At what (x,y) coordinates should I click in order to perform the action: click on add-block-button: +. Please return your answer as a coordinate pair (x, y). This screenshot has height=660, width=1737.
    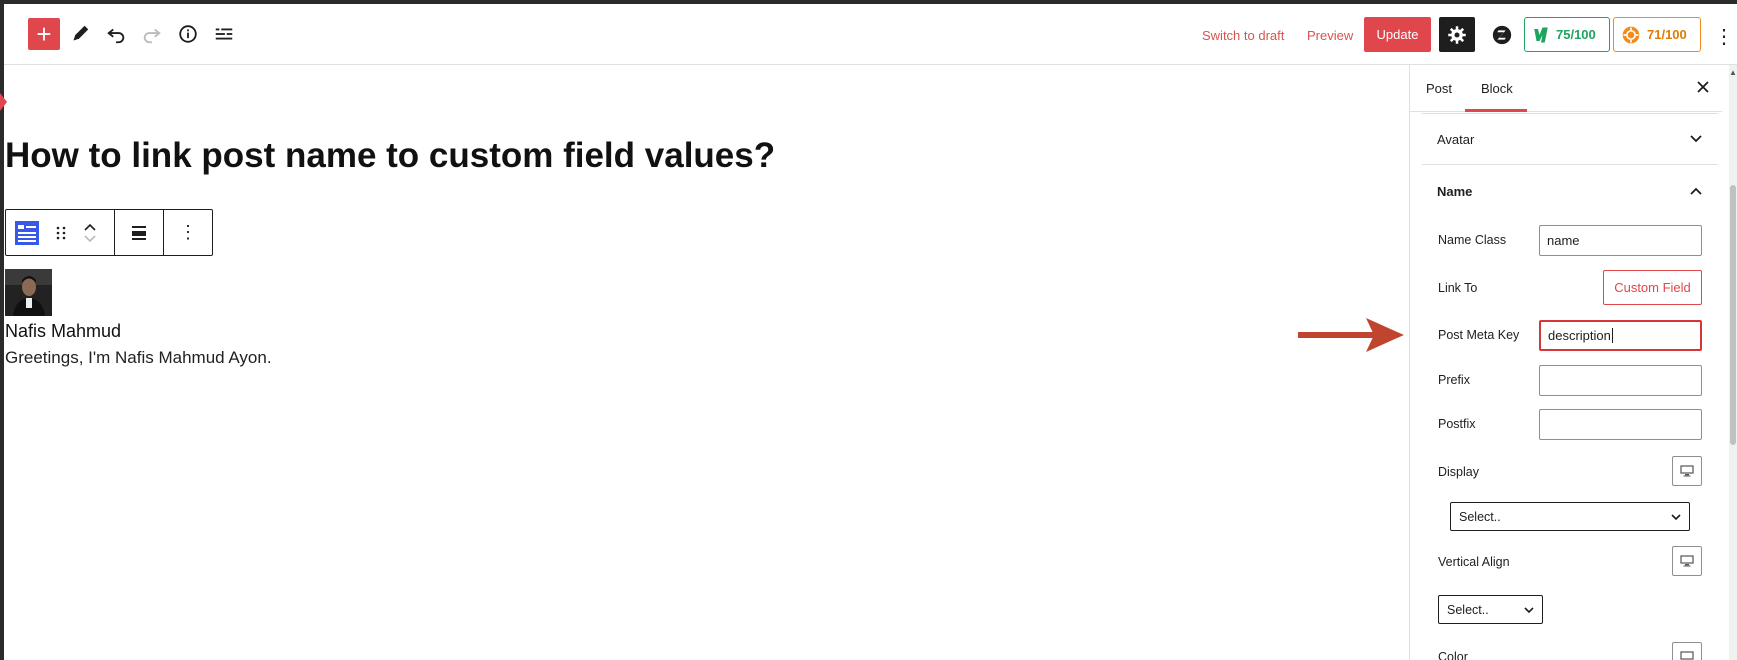
    Looking at the image, I should click on (44, 34).